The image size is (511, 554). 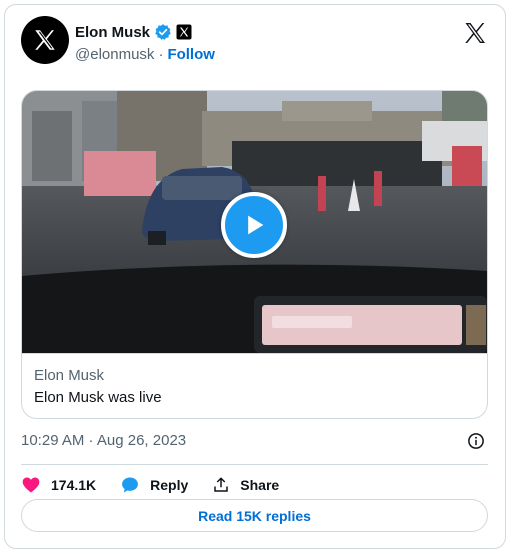 What do you see at coordinates (98, 397) in the screenshot?
I see `media-card-title: Elon Musk was live` at bounding box center [98, 397].